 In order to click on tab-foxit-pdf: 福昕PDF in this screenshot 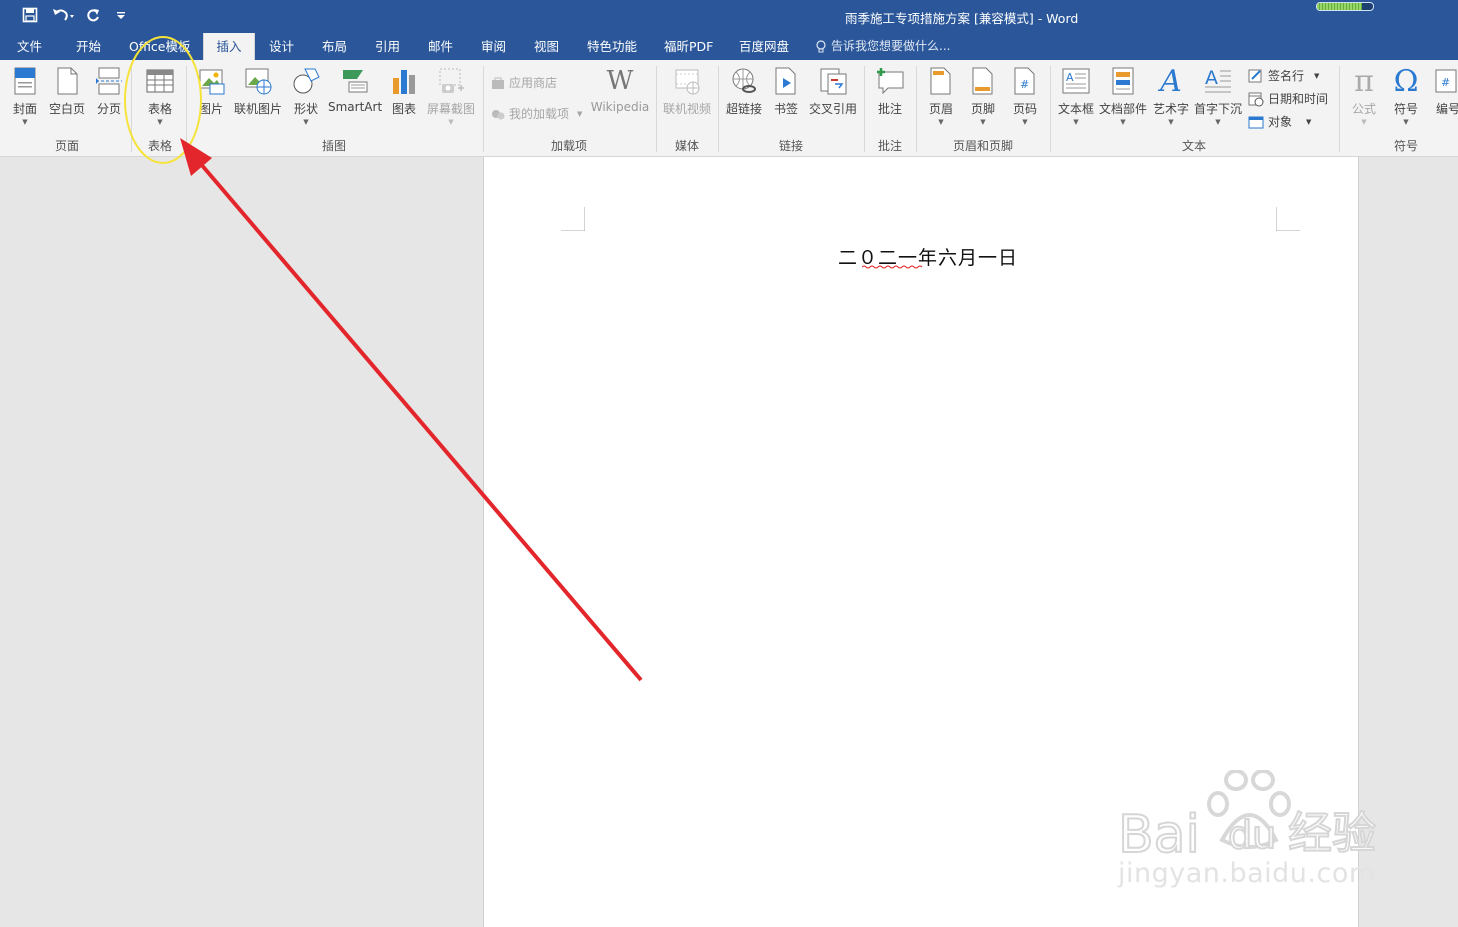, I will do `click(688, 46)`.